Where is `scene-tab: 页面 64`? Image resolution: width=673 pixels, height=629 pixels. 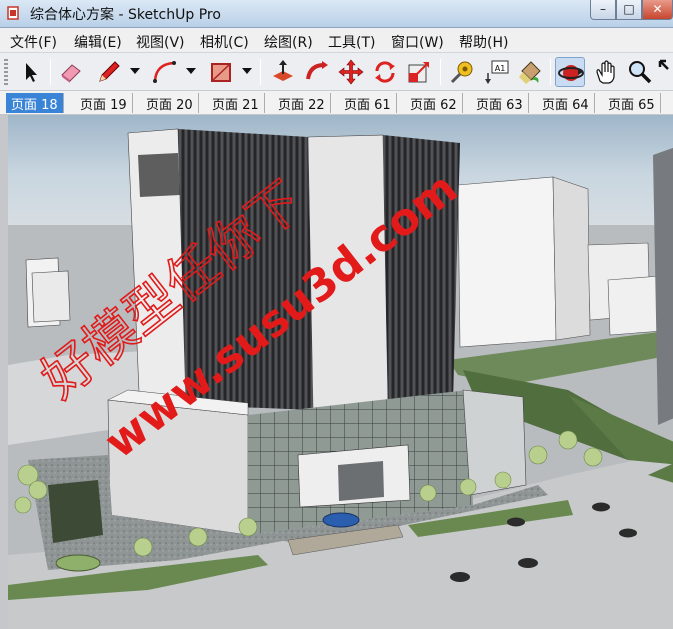
scene-tab: 页面 64 is located at coordinates (566, 103).